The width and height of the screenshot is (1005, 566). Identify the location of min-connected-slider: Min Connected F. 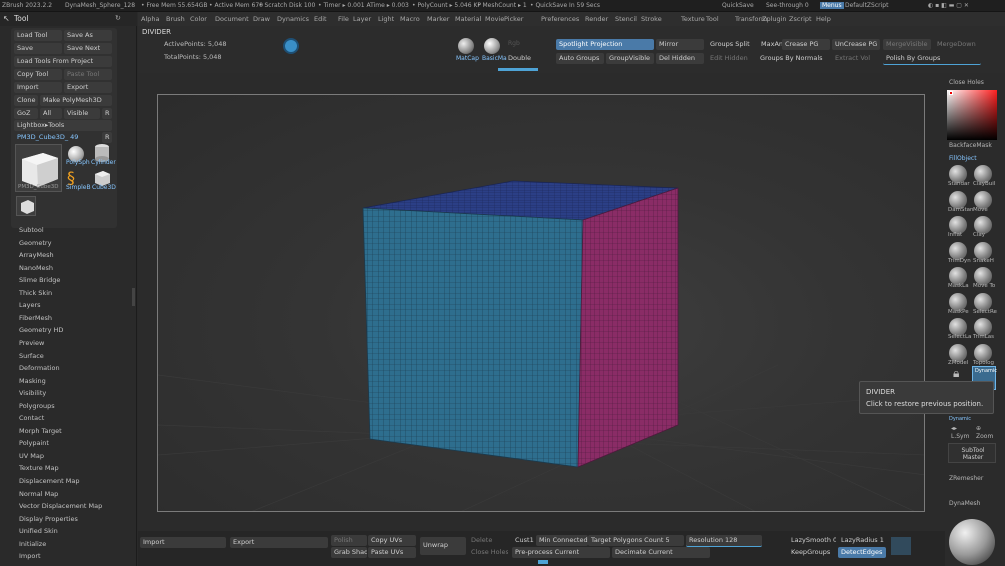
(562, 540).